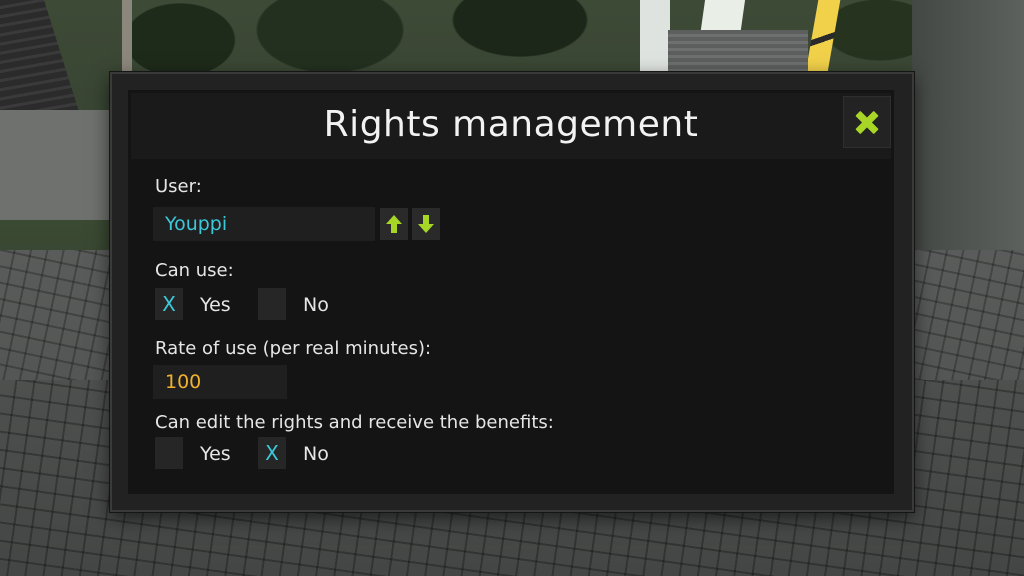 This screenshot has height=576, width=1024. I want to click on rate-of-use-label: Rate of use (per real minutes):, so click(293, 348).